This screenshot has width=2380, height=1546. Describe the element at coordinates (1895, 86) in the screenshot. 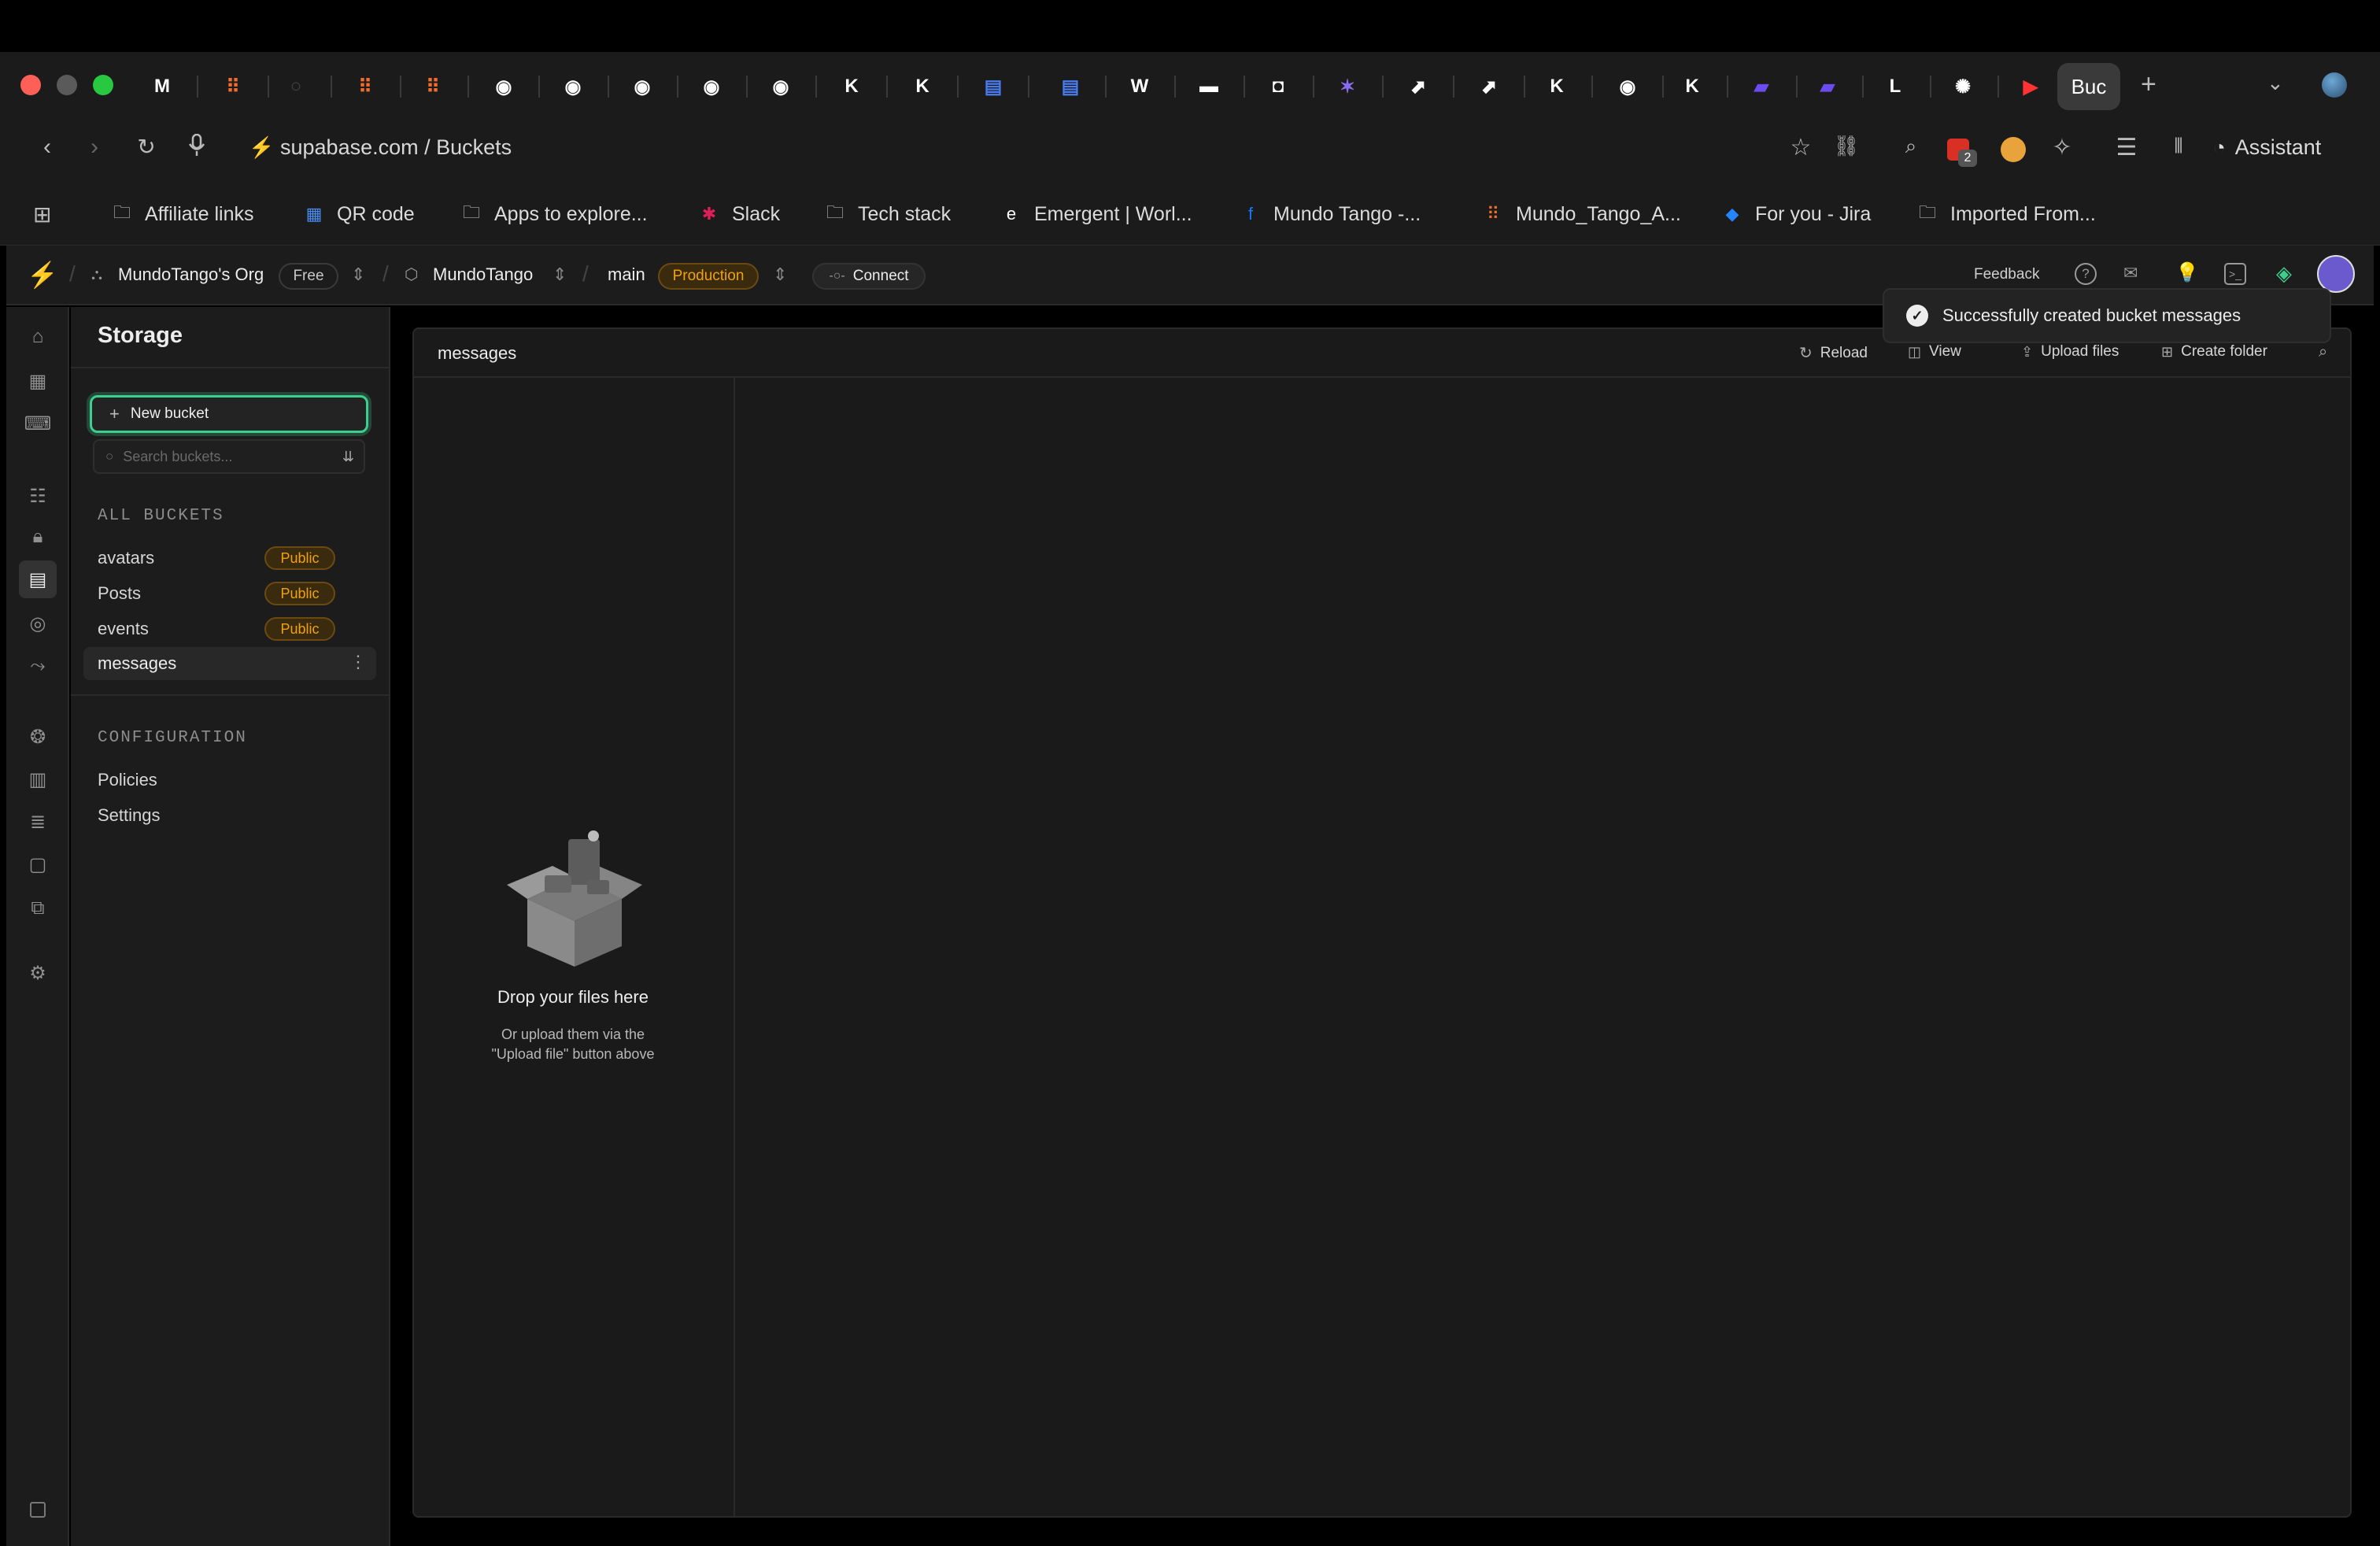

I see `browser-tab-favicon: L` at that location.